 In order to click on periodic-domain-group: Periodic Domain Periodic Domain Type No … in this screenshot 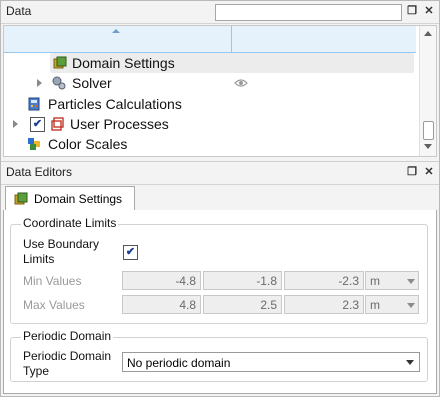, I will do `click(219, 355)`.